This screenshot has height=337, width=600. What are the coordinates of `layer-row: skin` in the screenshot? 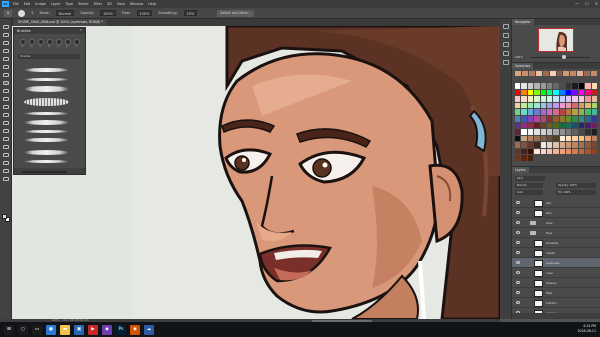 It's located at (556, 213).